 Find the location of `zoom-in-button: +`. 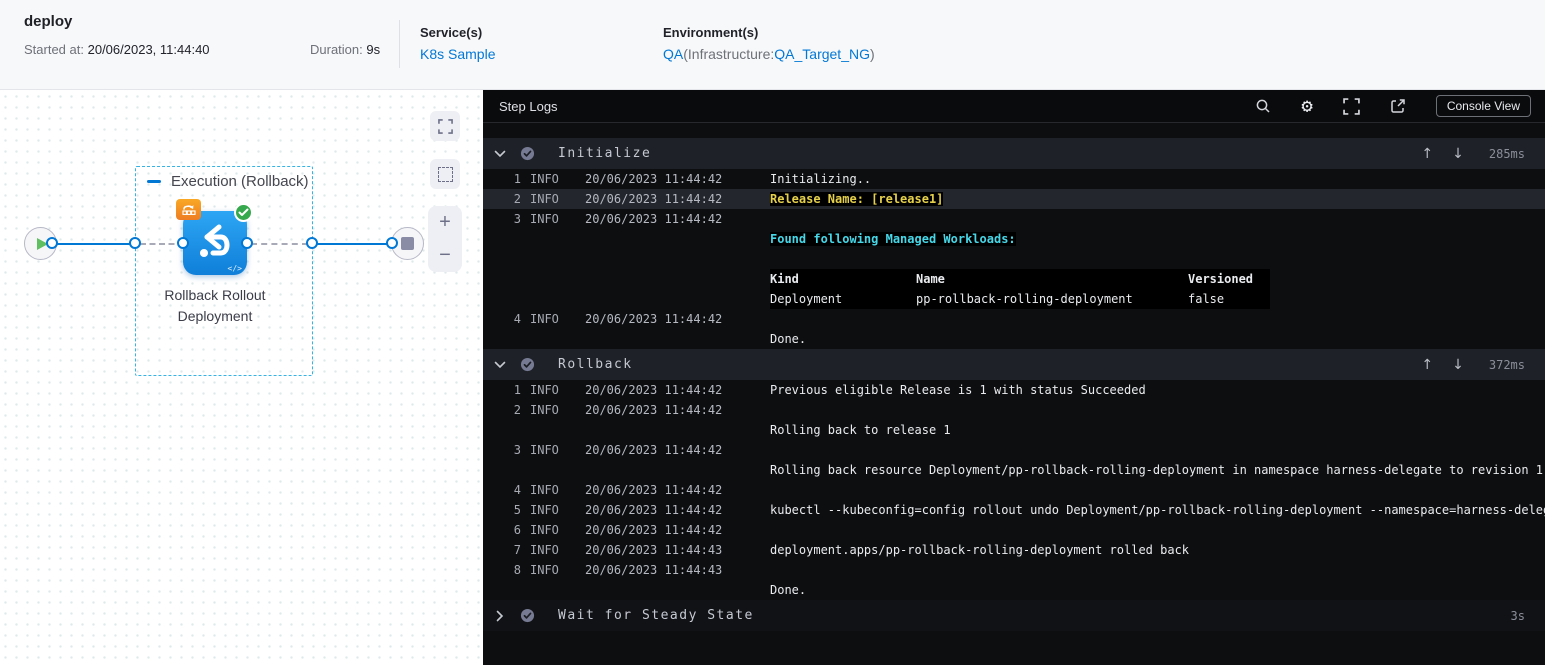

zoom-in-button: + is located at coordinates (445, 222).